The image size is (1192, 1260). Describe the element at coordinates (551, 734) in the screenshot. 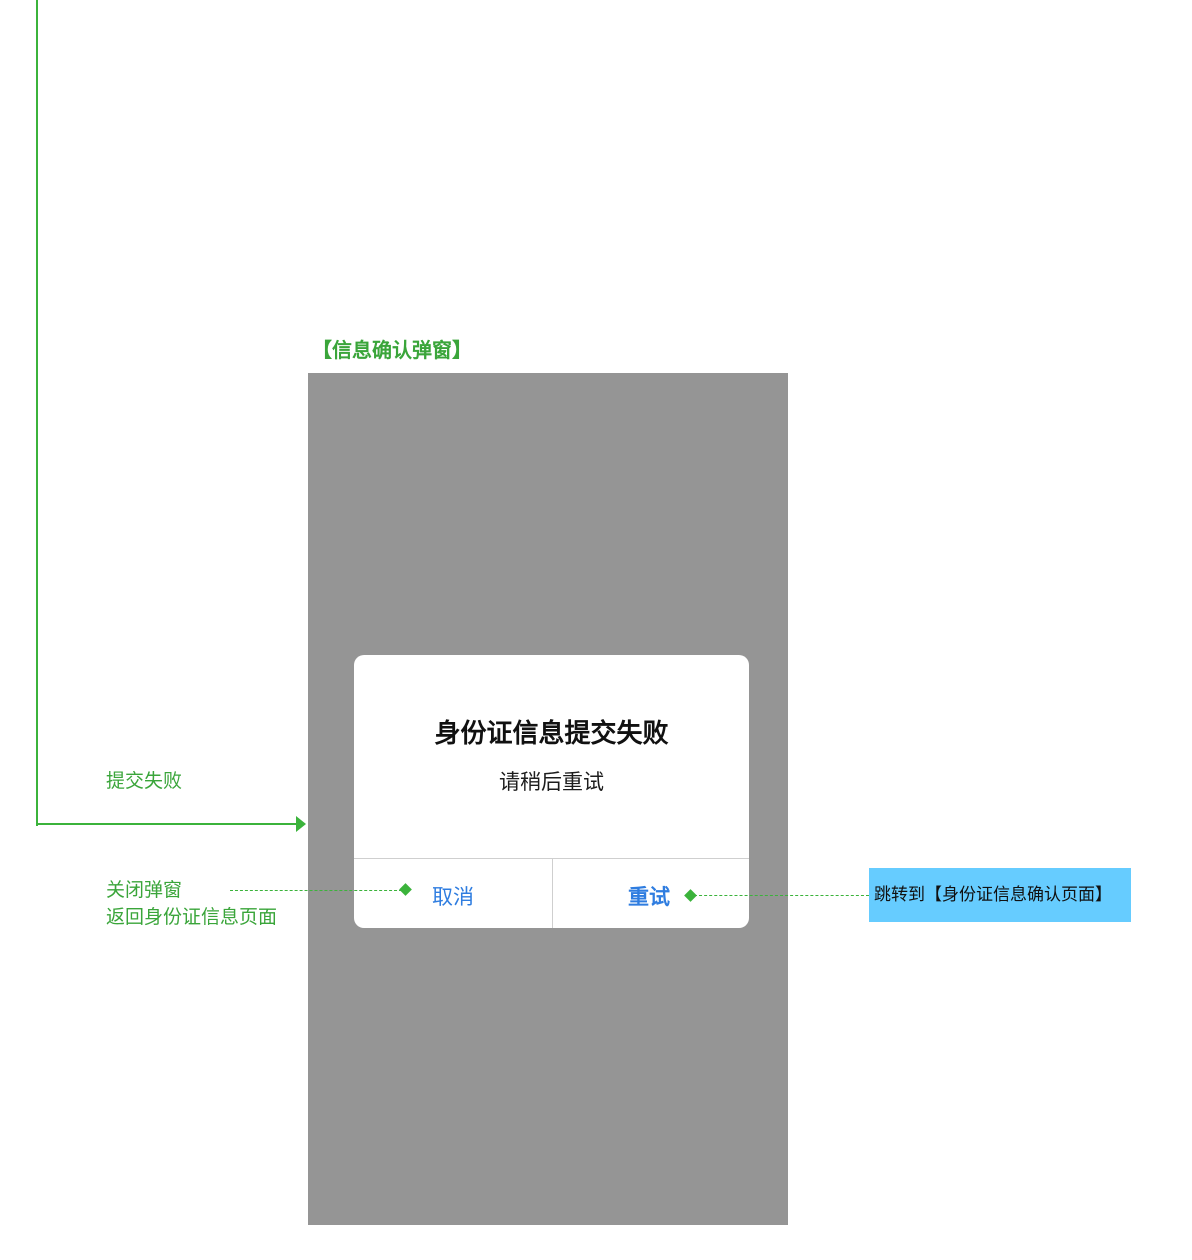

I see `dialog-title: 身份证信息提交失败` at that location.